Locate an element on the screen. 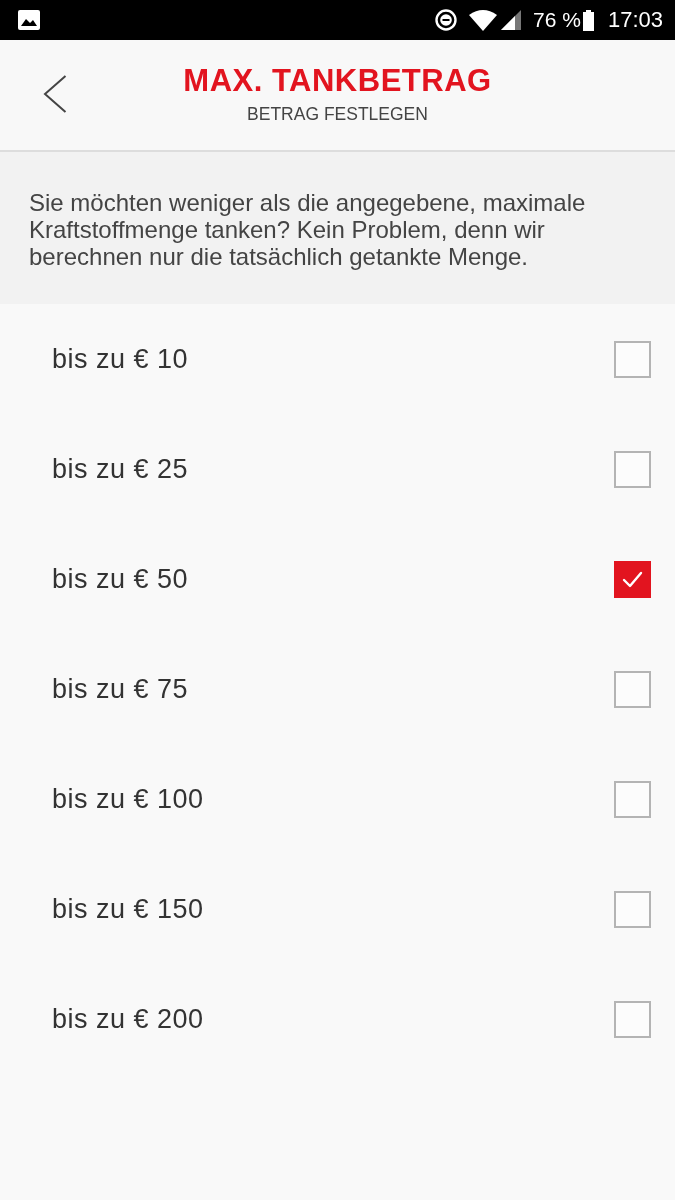  info-text: Sie möchten weniger als die angegebene, maximale Kraftstoffmenge tanken? Kein Problem, denn wir berechnen nur die tatsächlich getankte Menge. is located at coordinates (308, 229).